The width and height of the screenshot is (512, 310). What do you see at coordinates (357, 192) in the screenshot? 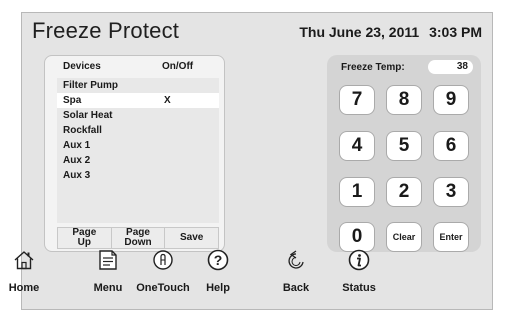
I see `key-1: 1` at bounding box center [357, 192].